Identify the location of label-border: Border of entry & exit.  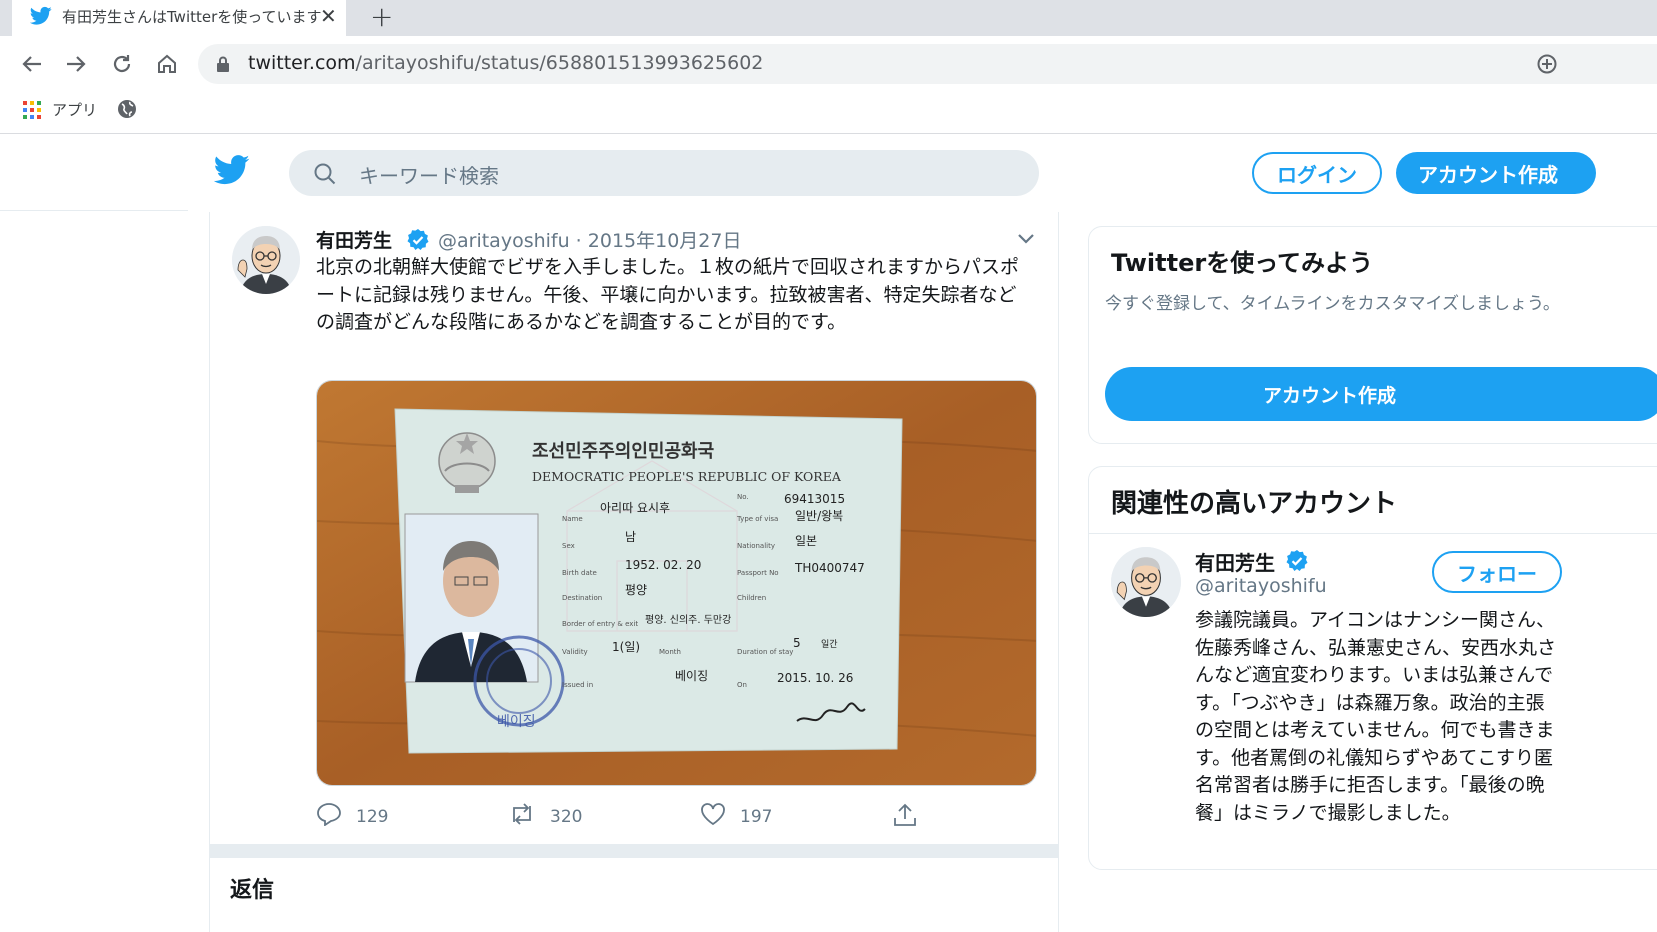
(600, 624).